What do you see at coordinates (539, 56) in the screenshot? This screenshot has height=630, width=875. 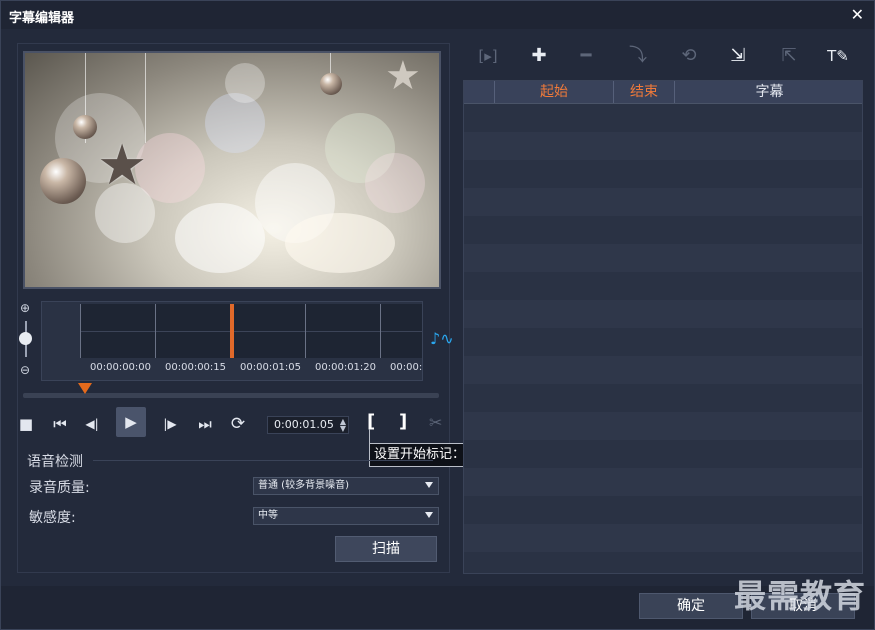 I see `add-subtitle-icon: ✚` at bounding box center [539, 56].